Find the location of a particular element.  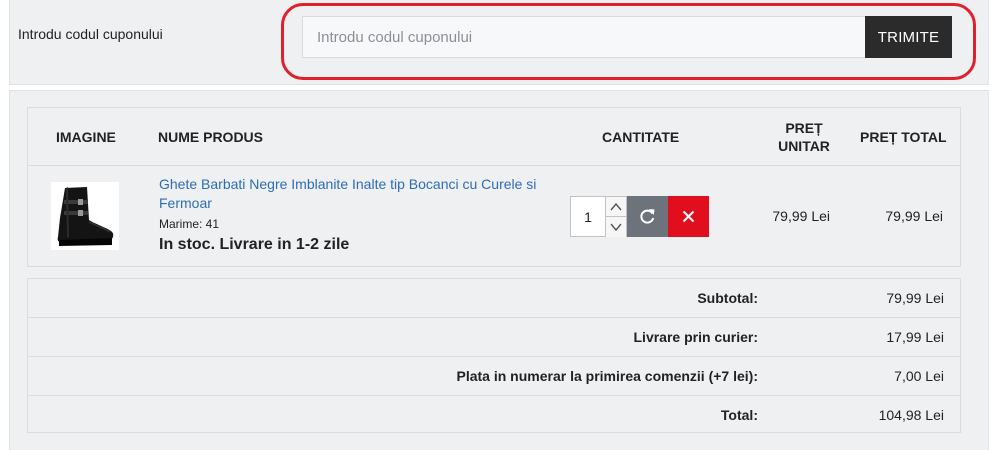

product-size: Marime: 41 is located at coordinates (189, 224).